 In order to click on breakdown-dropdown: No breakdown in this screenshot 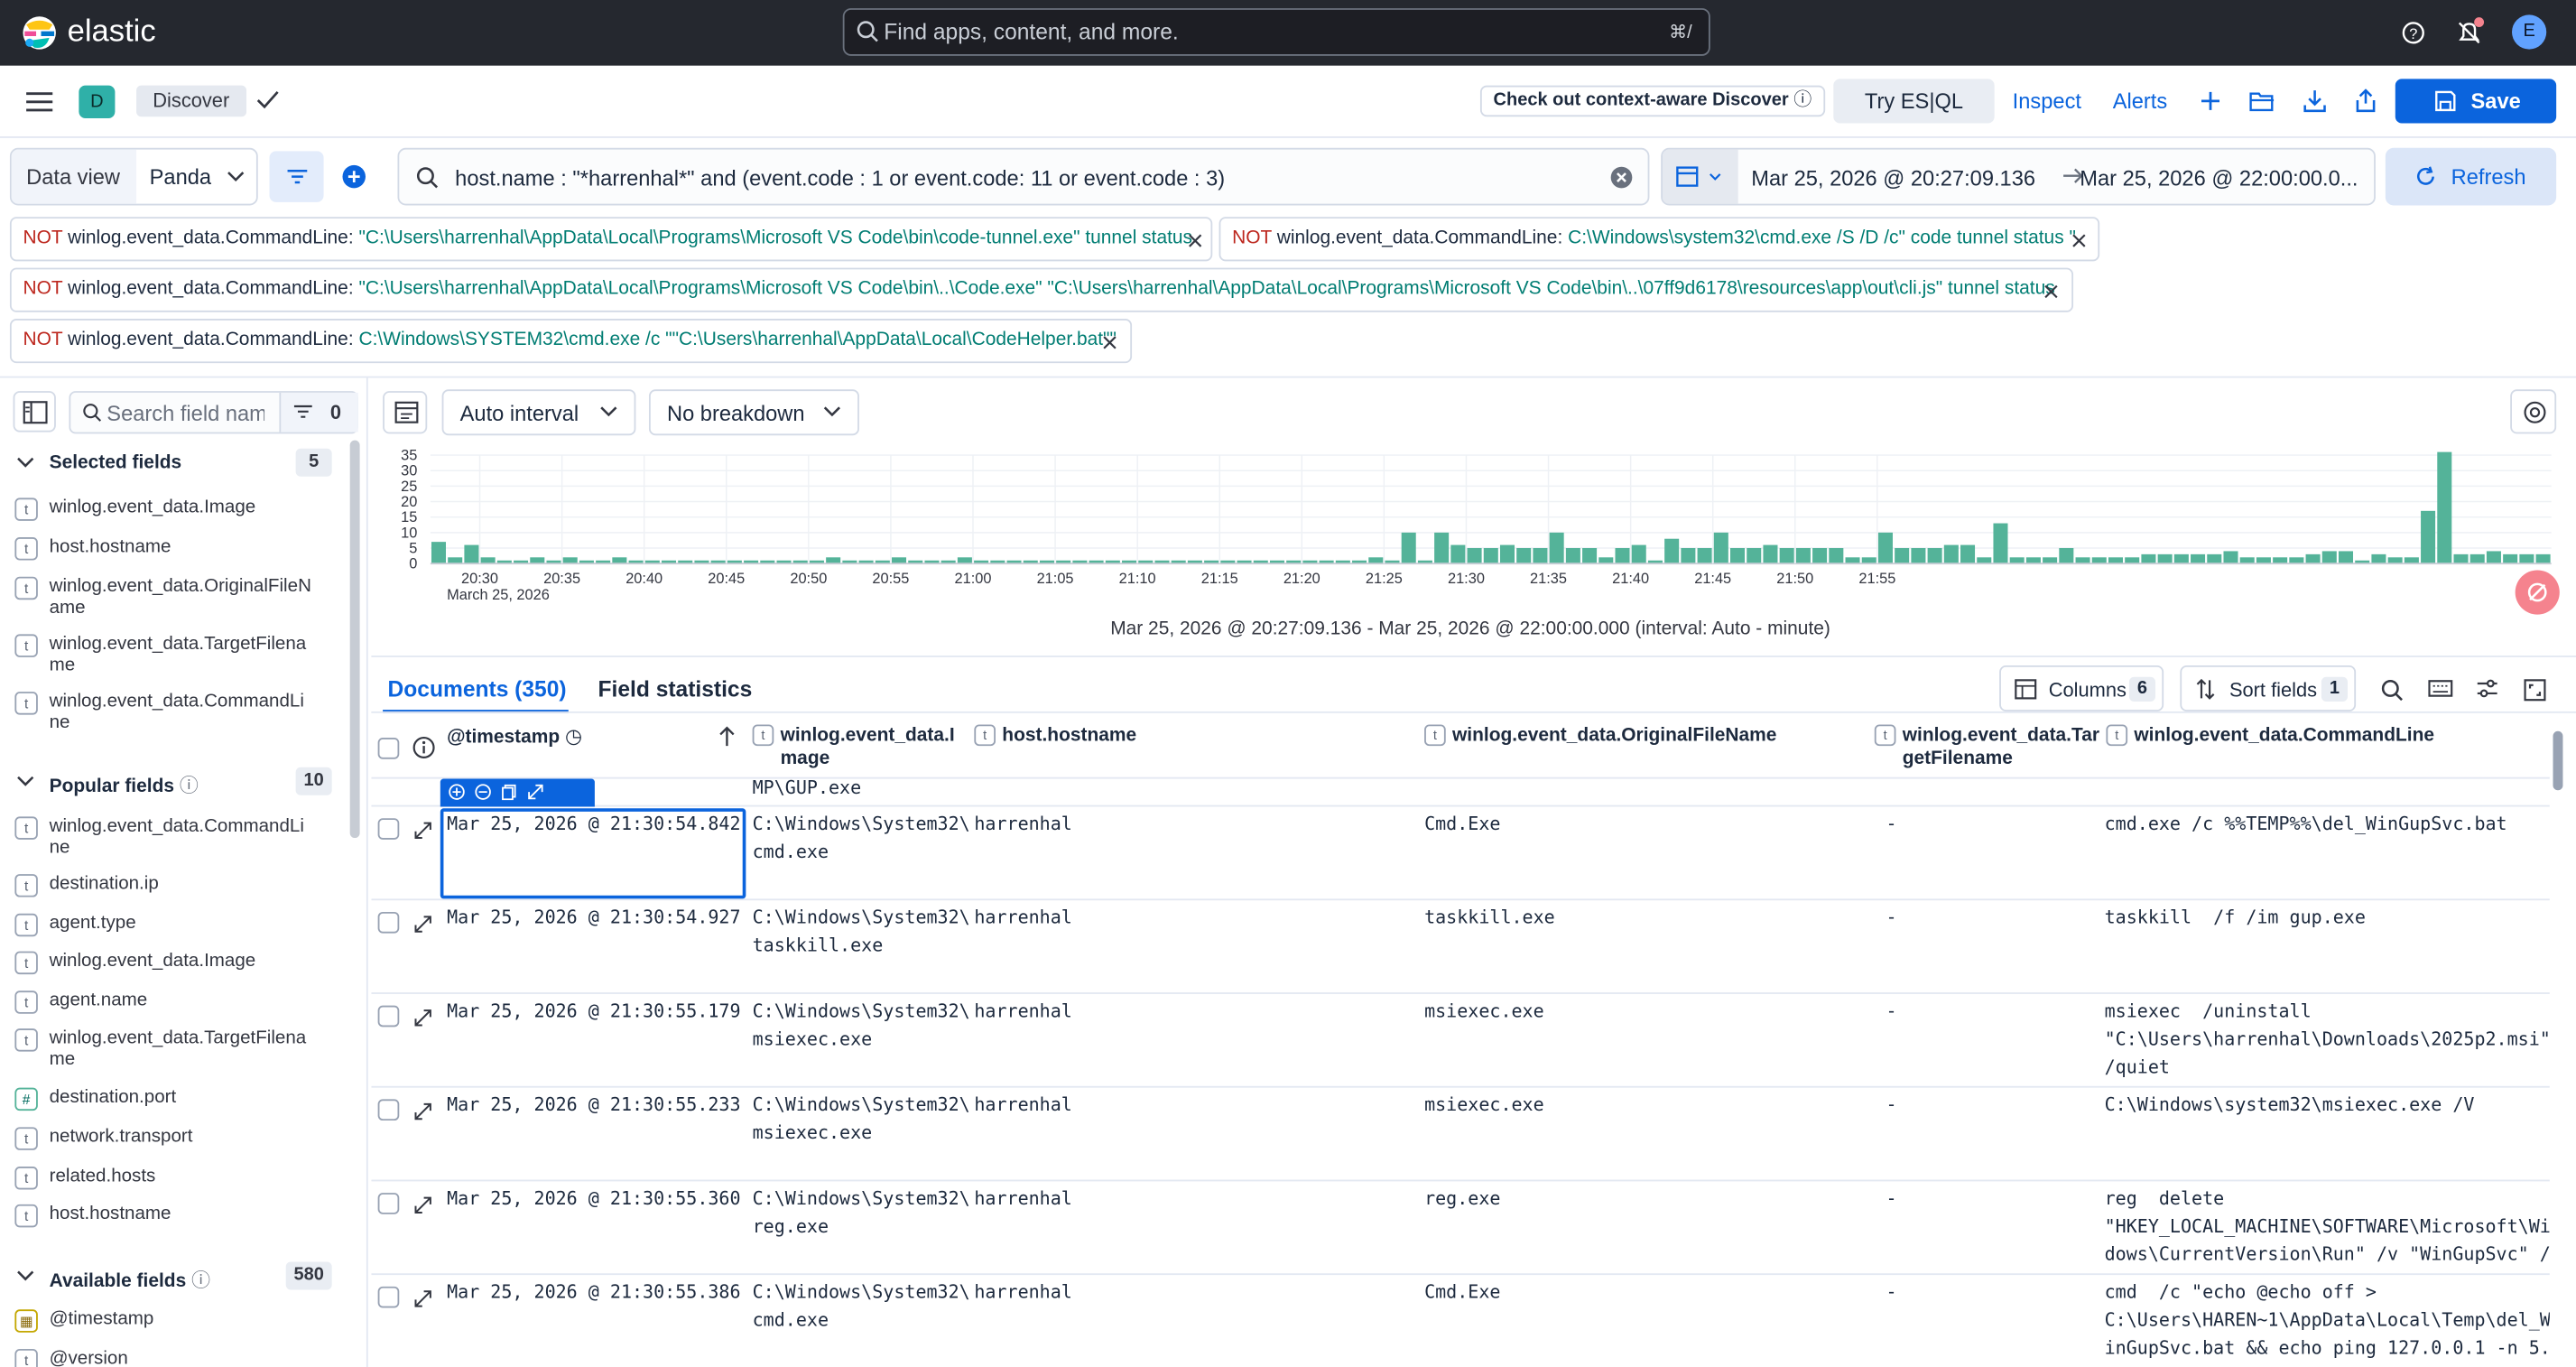, I will do `click(753, 412)`.